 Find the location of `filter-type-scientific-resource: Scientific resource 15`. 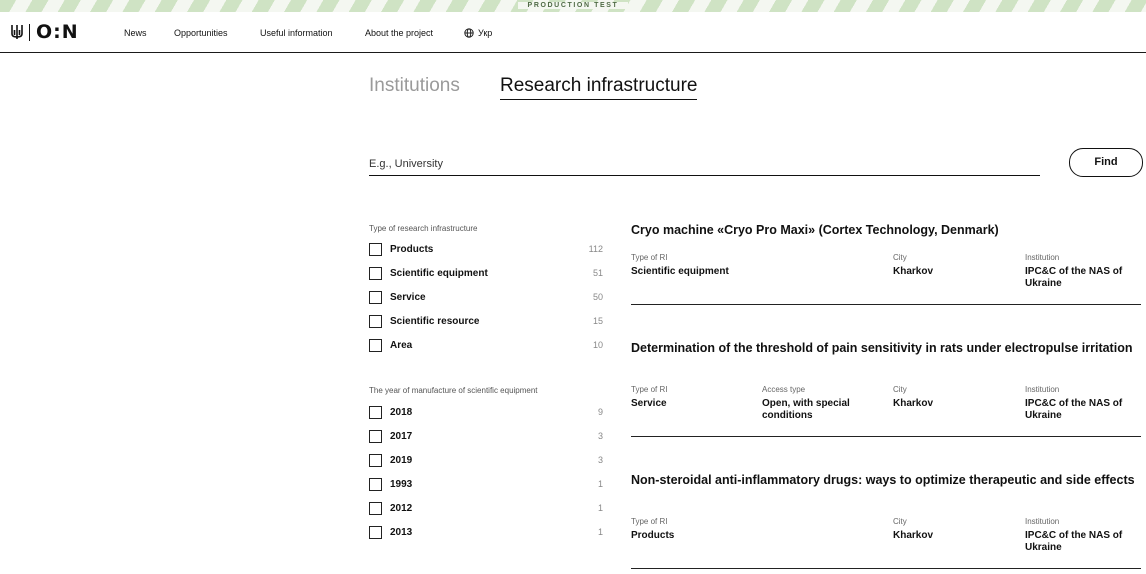

filter-type-scientific-resource: Scientific resource 15 is located at coordinates (486, 323).